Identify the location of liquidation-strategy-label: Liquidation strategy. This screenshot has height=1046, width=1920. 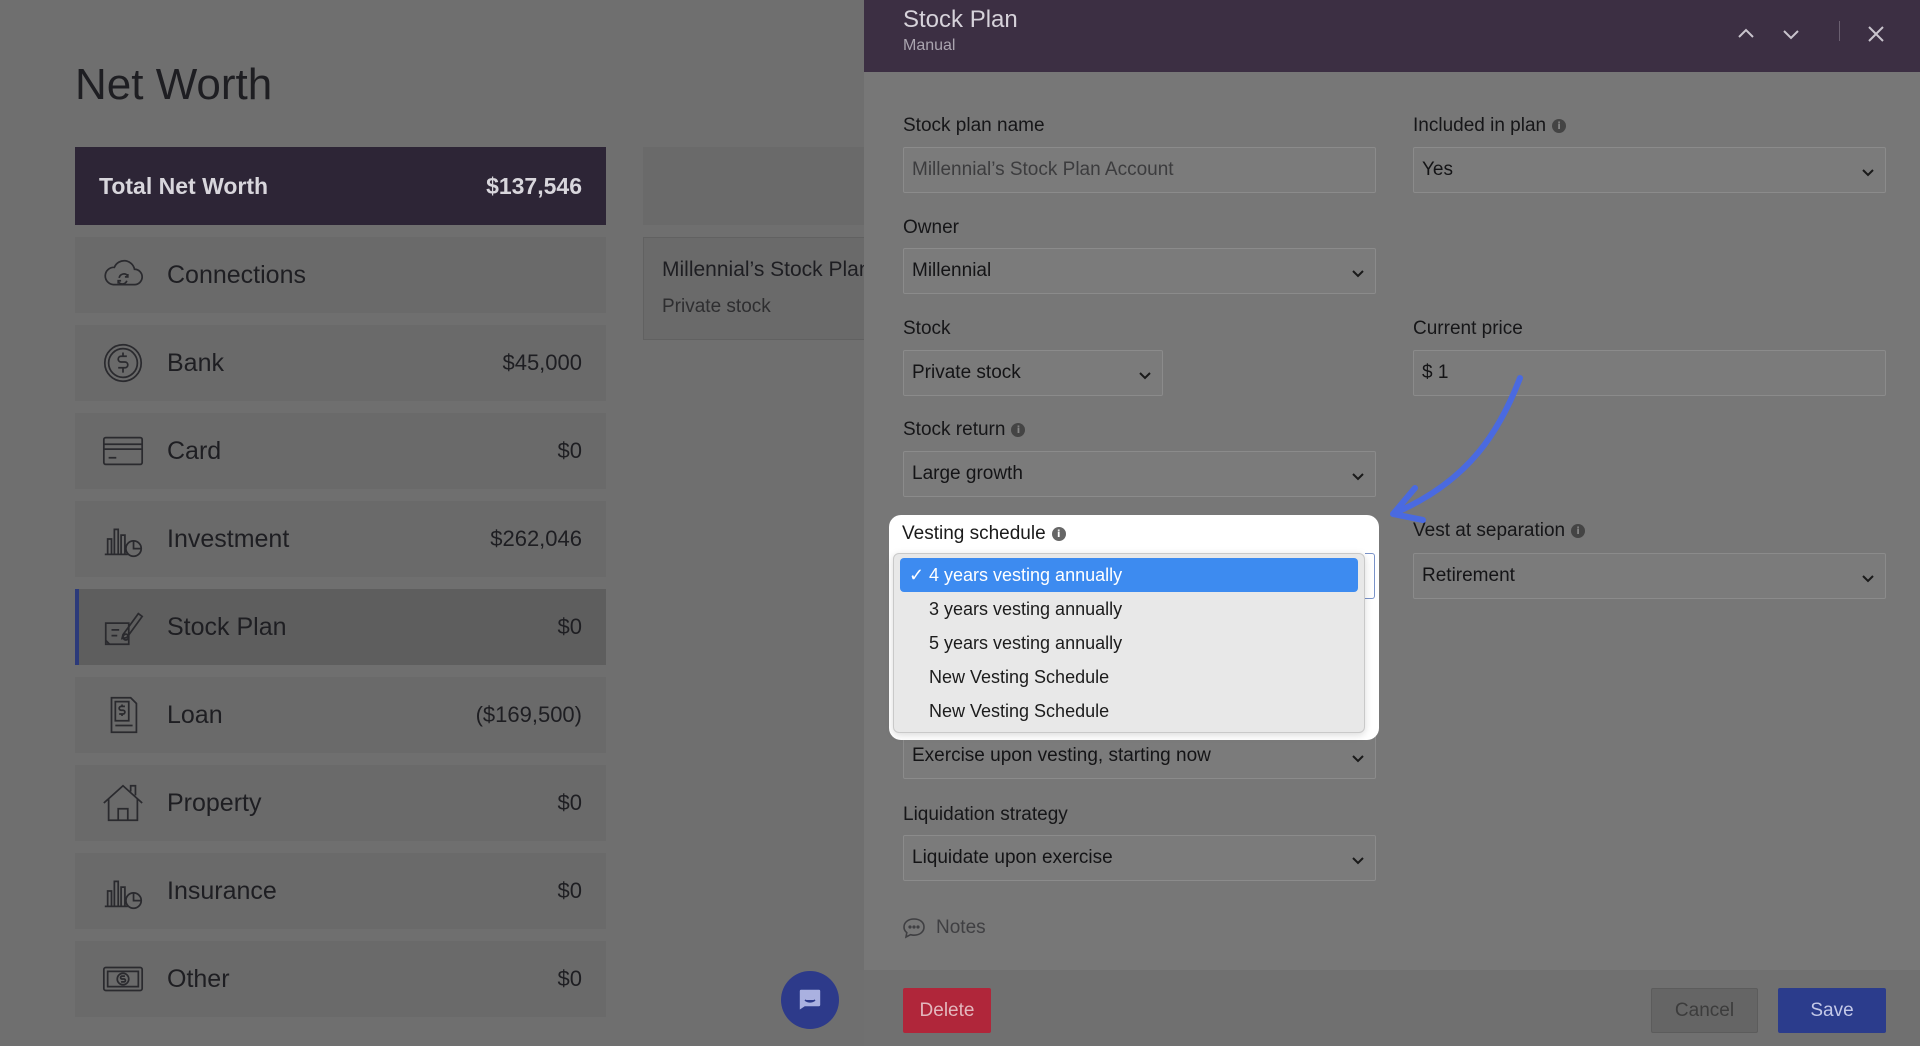
(985, 815).